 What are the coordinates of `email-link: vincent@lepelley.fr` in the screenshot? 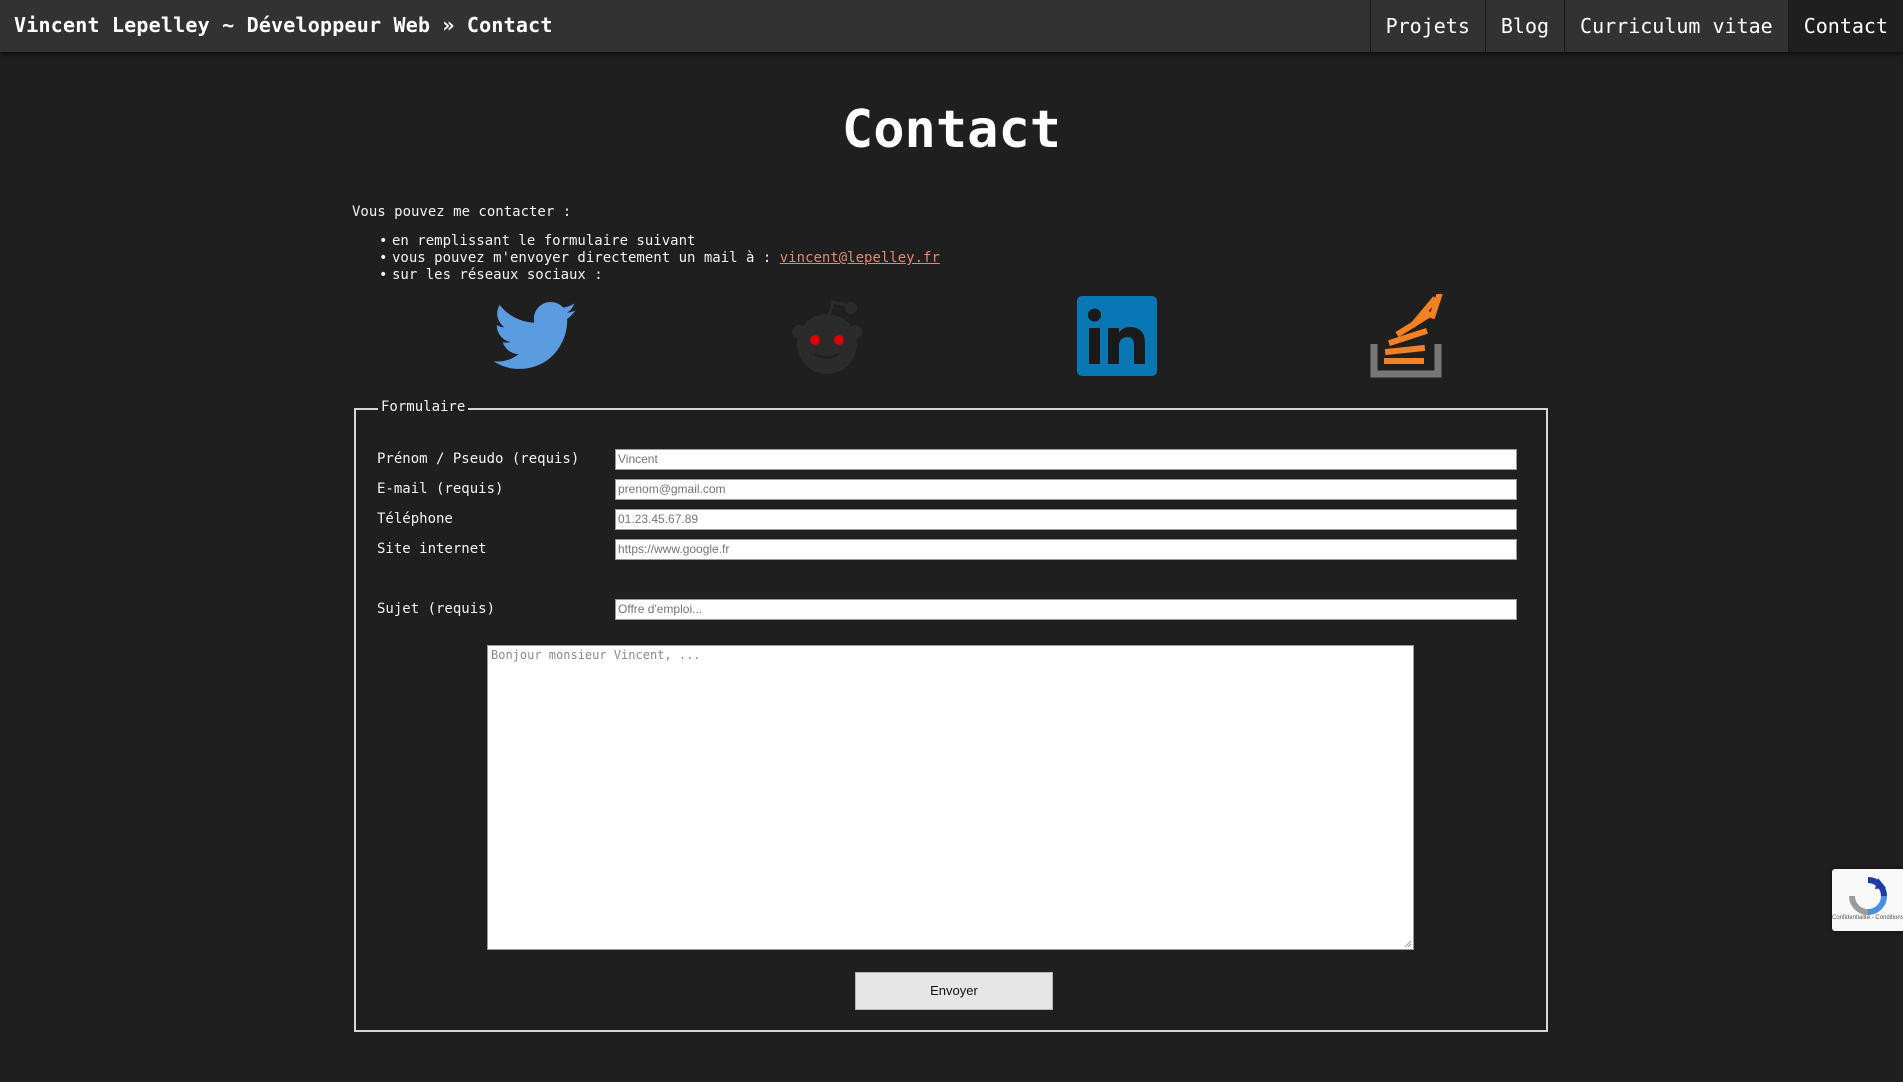 It's located at (860, 258).